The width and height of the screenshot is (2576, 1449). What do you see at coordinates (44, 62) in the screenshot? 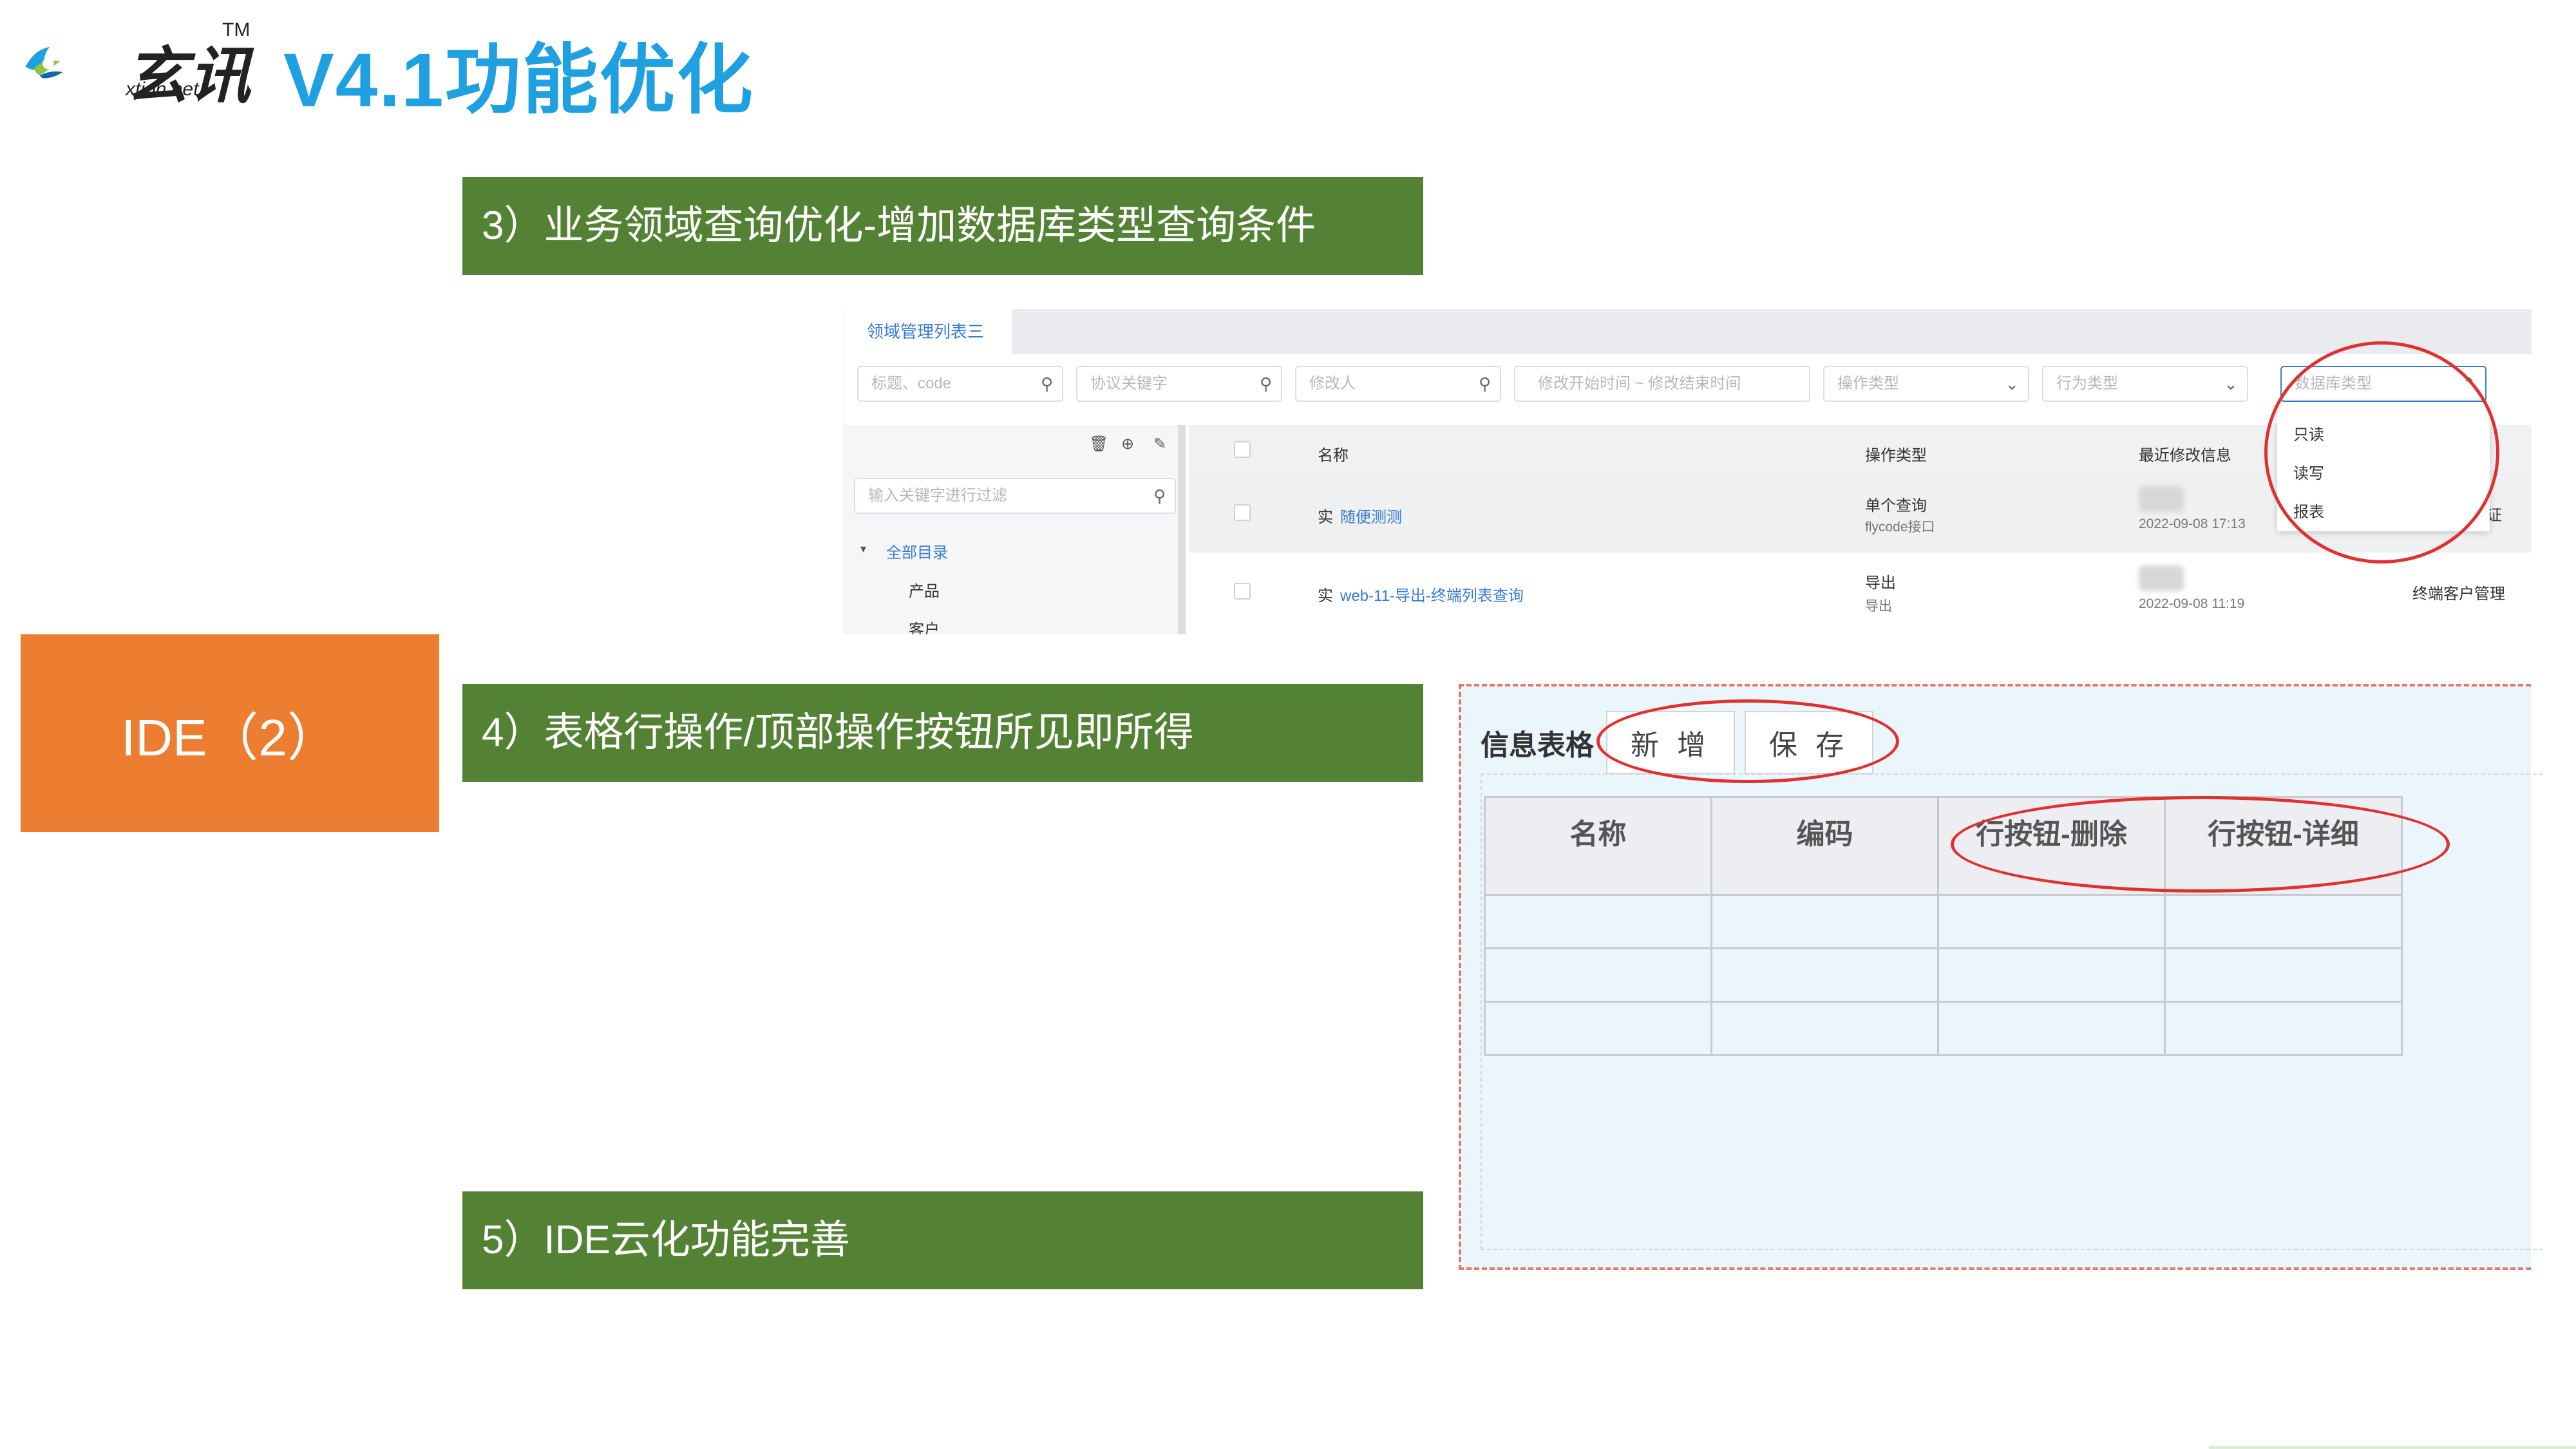
I see `xtion-logo-icon` at bounding box center [44, 62].